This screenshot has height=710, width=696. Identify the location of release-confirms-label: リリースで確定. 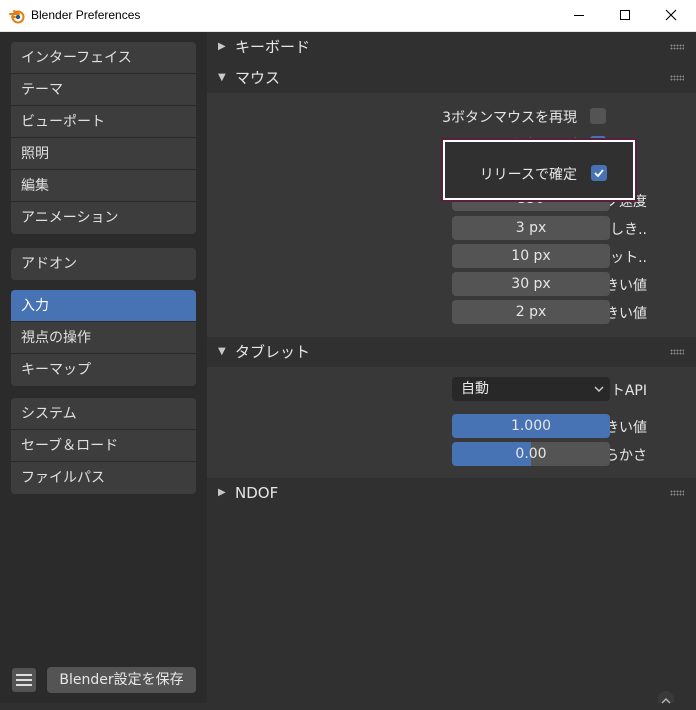
(528, 175).